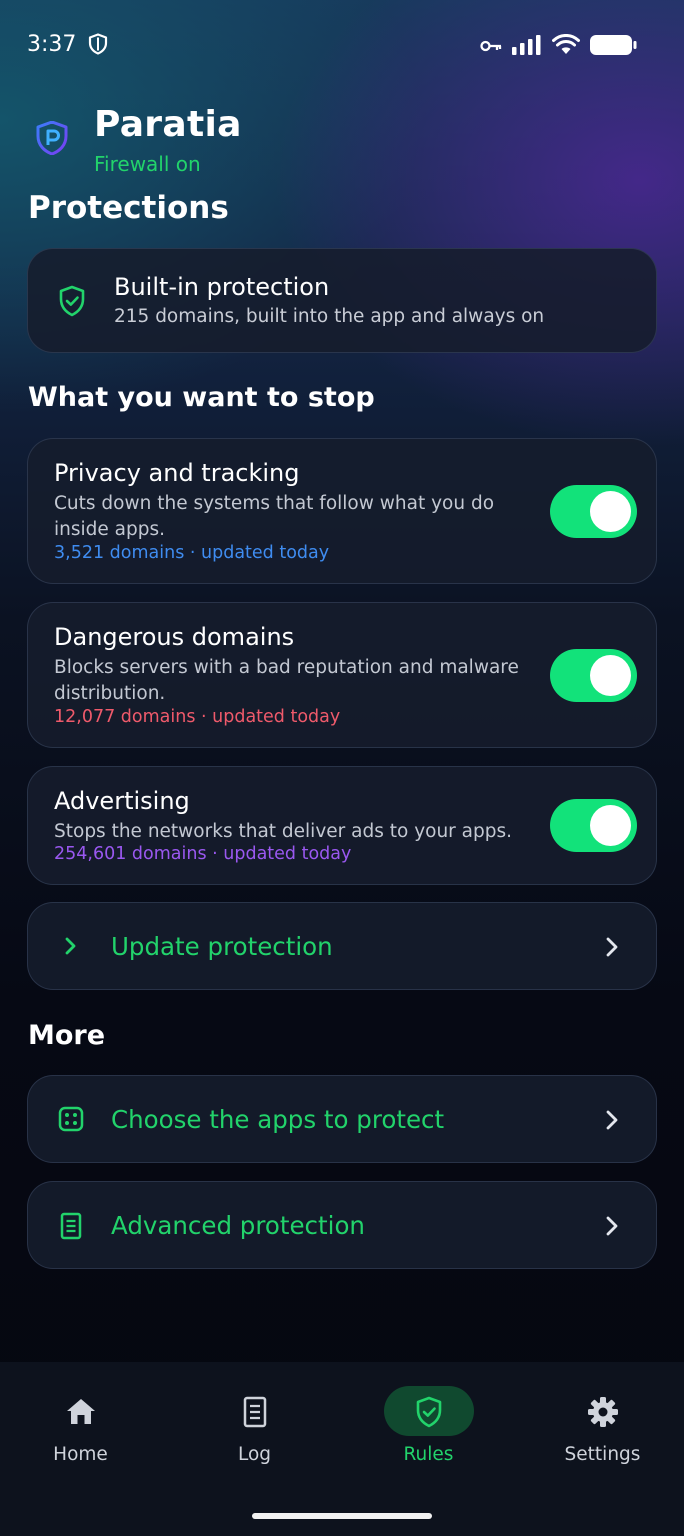 The width and height of the screenshot is (684, 1536). Describe the element at coordinates (238, 1225) in the screenshot. I see `advanced-protection-label: Advanced protection` at that location.